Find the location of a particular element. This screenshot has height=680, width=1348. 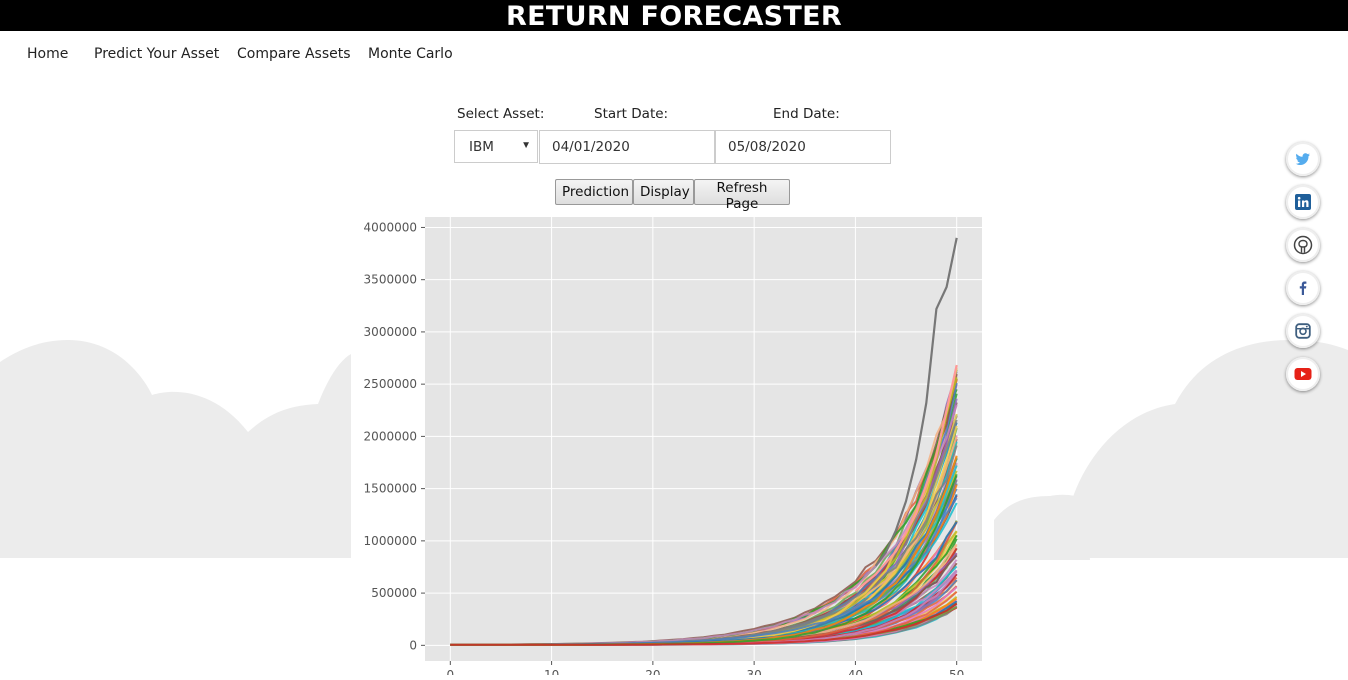

facebook-button is located at coordinates (1303, 288).